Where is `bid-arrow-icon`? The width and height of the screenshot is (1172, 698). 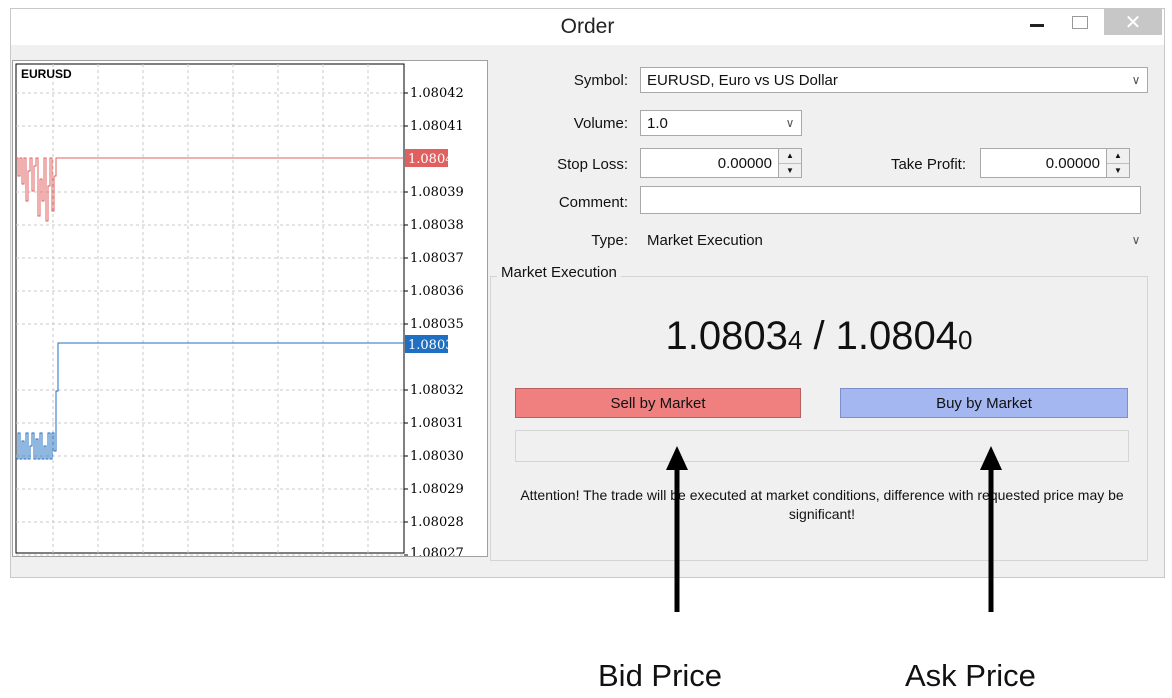
bid-arrow-icon is located at coordinates (677, 458).